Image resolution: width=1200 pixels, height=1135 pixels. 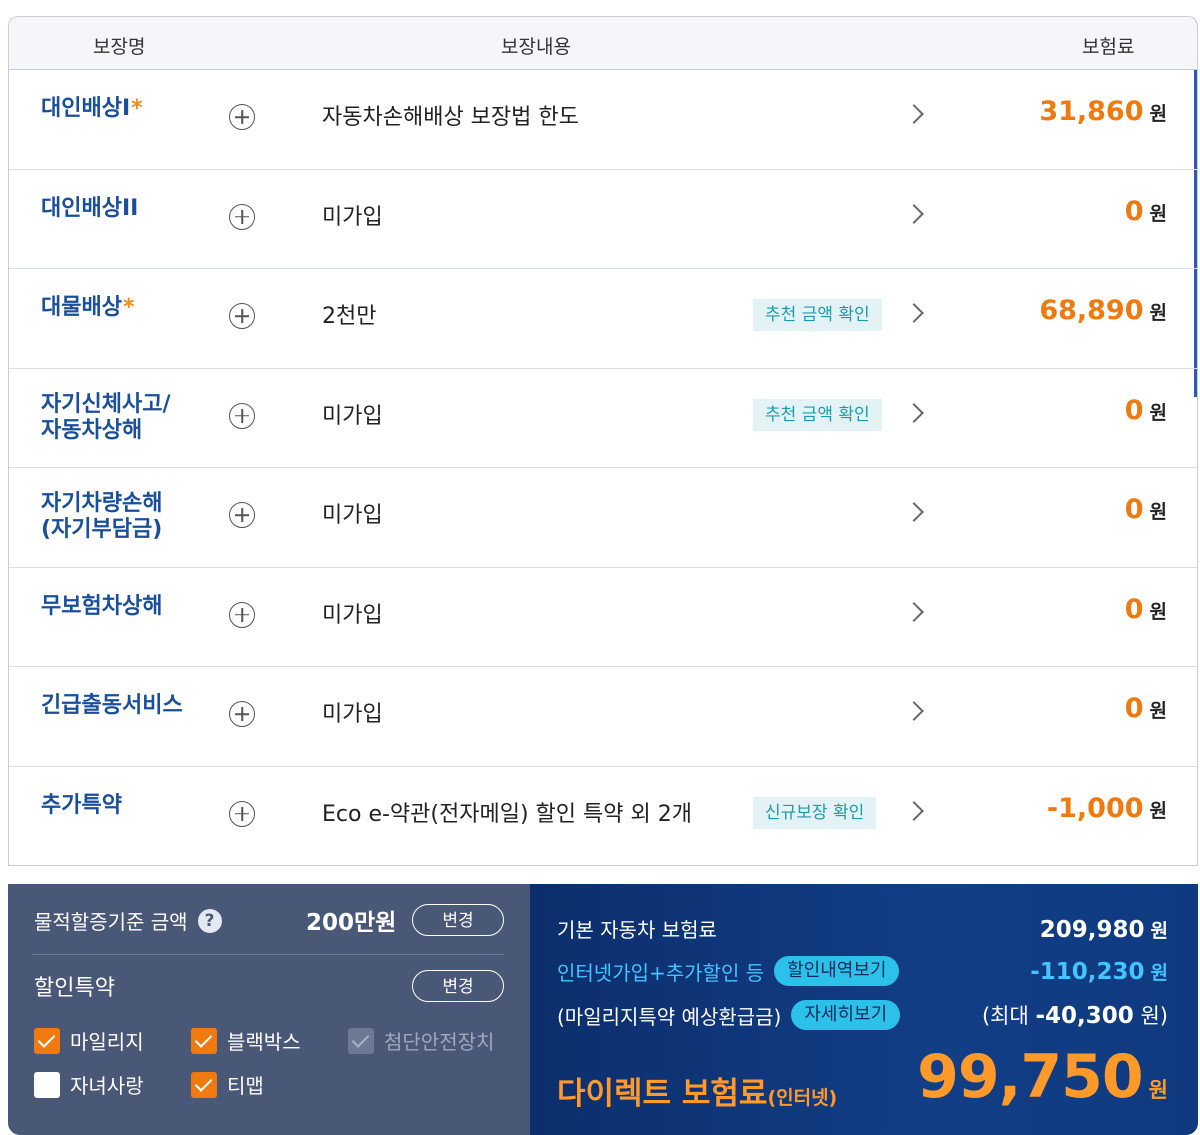 I want to click on help-icon: ?, so click(x=209, y=920).